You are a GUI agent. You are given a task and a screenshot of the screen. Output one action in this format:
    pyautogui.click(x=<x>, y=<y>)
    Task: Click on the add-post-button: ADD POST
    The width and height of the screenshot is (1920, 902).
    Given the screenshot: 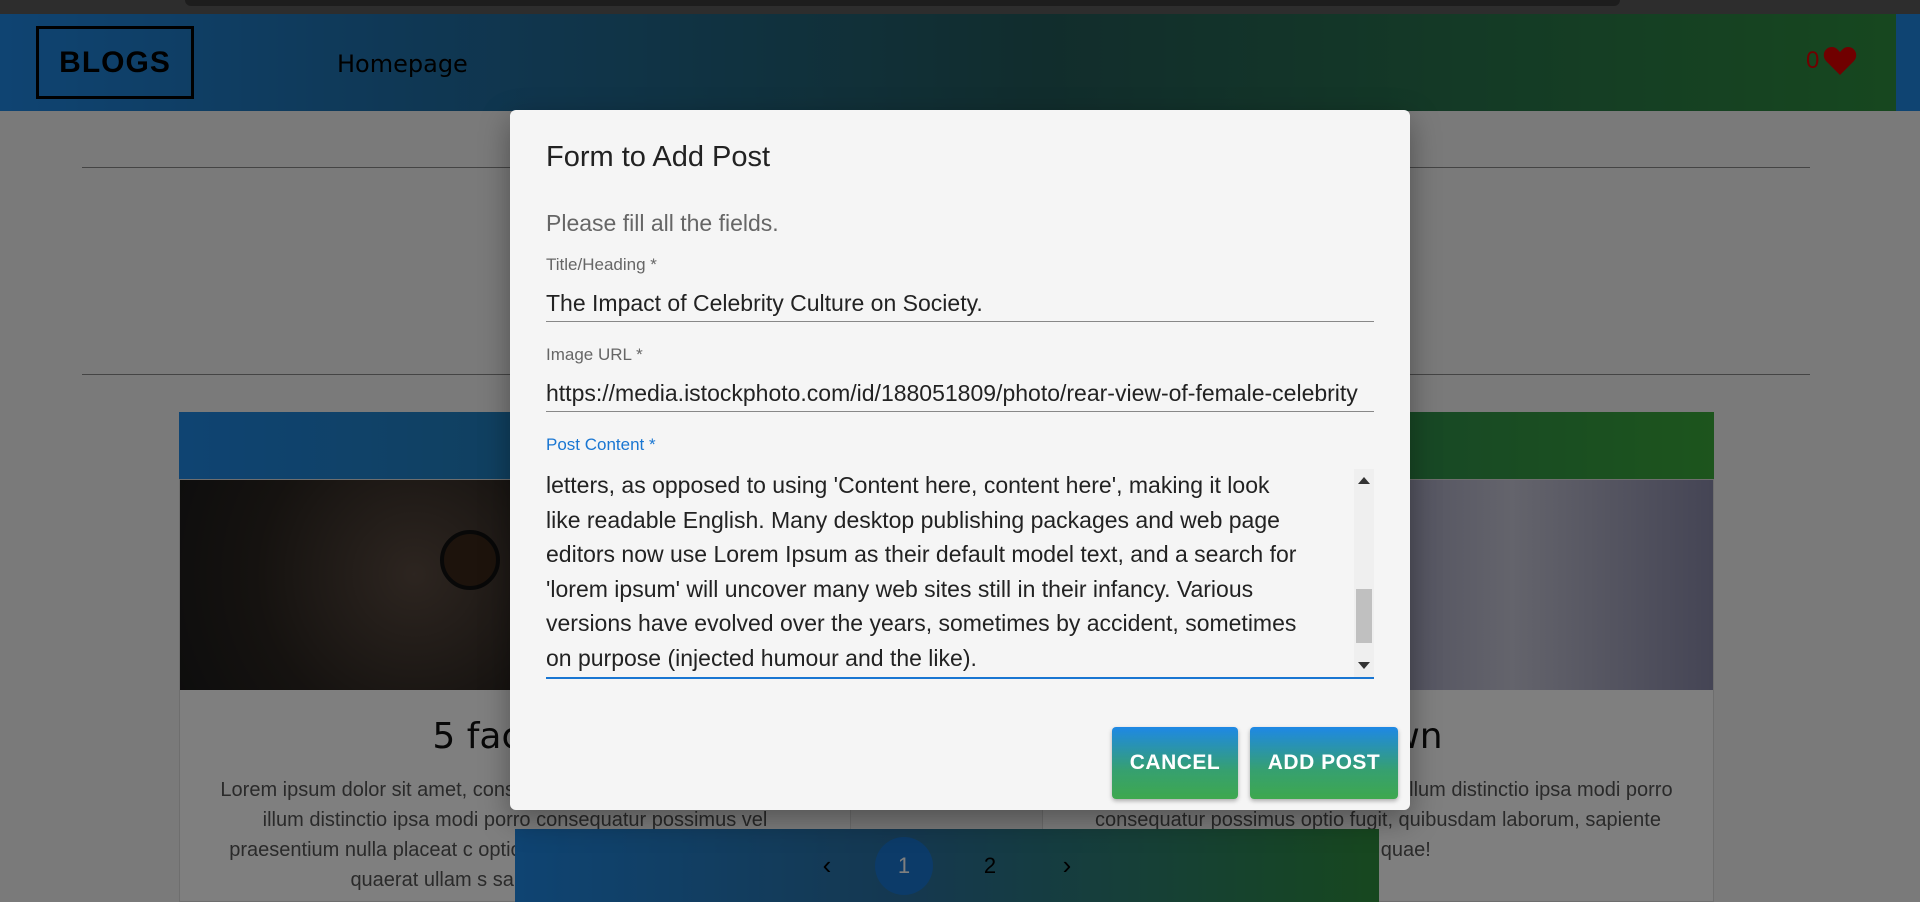 What is the action you would take?
    pyautogui.click(x=1324, y=763)
    